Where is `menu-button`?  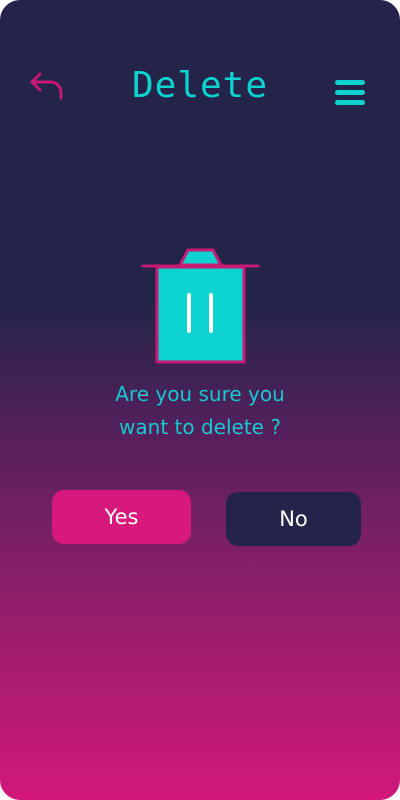
menu-button is located at coordinates (350, 94).